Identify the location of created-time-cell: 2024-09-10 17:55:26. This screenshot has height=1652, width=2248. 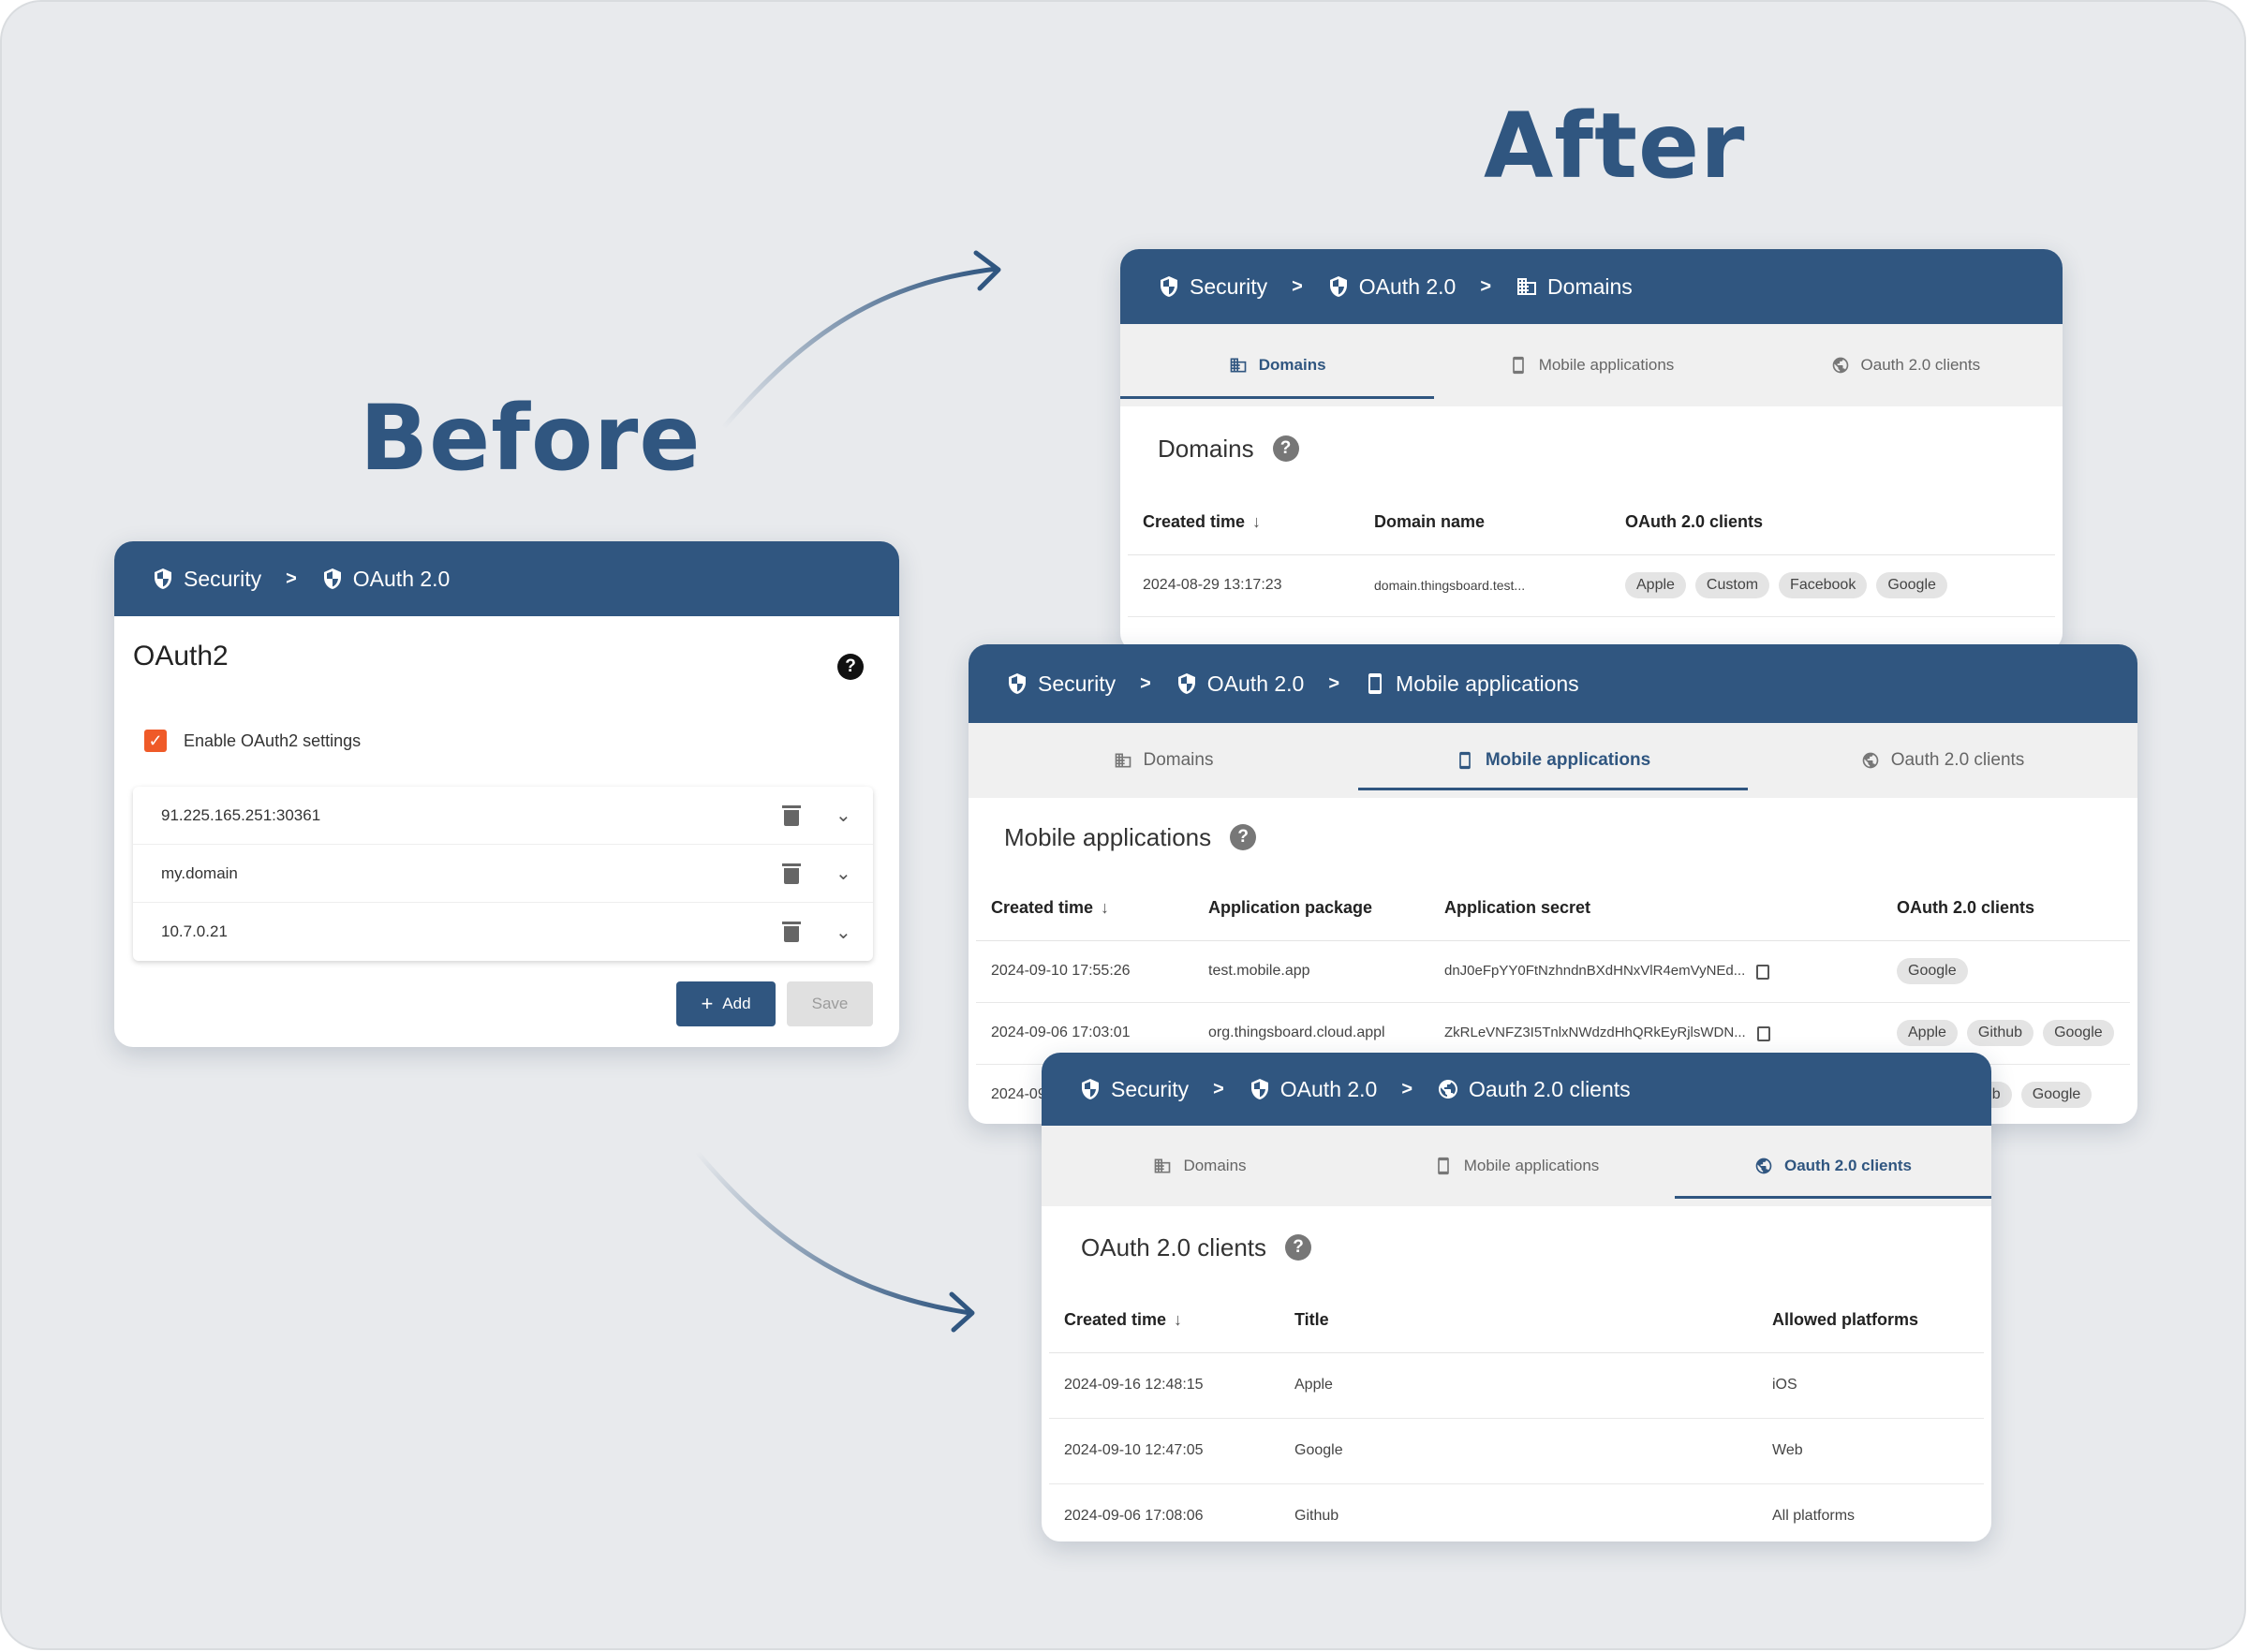
(1084, 971).